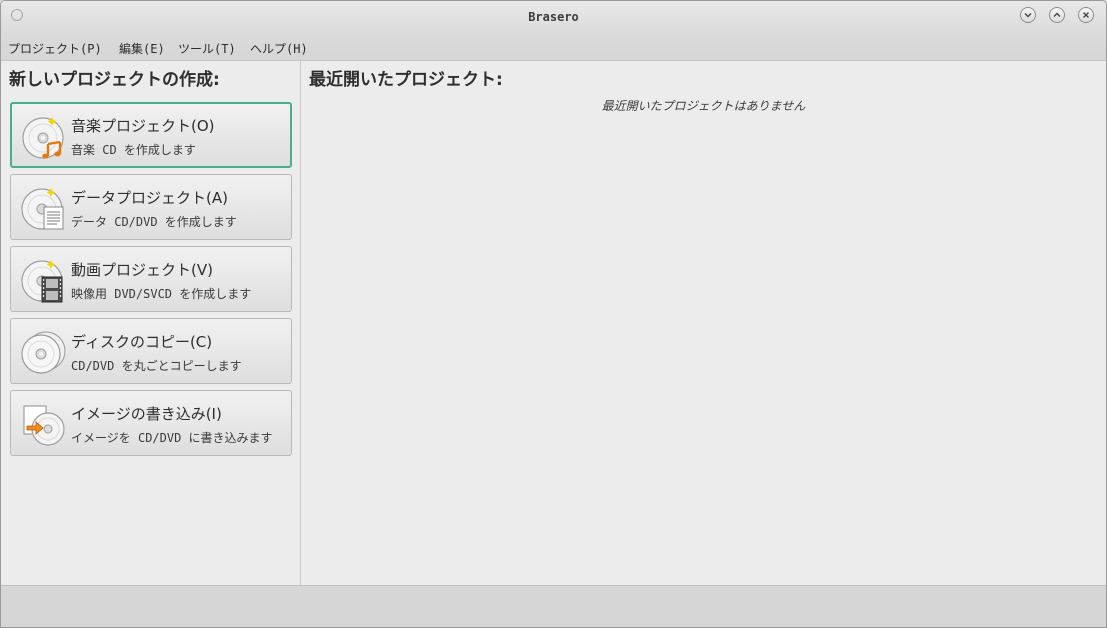 The height and width of the screenshot is (628, 1107). Describe the element at coordinates (146, 414) in the screenshot. I see `burn-image-title: イメージの書き込み(I)` at that location.